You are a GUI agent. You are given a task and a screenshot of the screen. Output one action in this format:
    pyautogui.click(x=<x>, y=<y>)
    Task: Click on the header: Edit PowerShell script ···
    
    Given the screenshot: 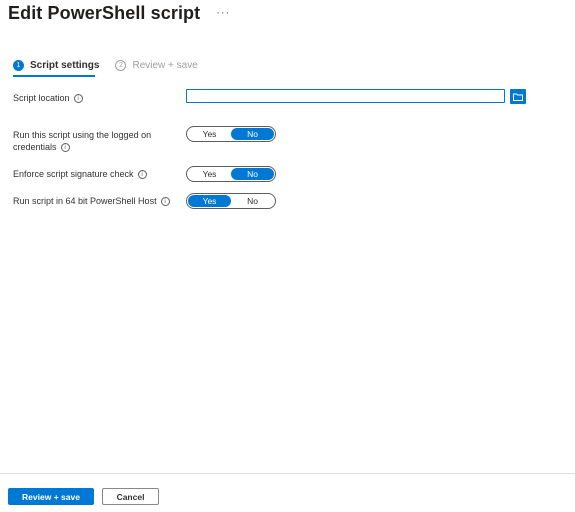 What is the action you would take?
    pyautogui.click(x=119, y=13)
    